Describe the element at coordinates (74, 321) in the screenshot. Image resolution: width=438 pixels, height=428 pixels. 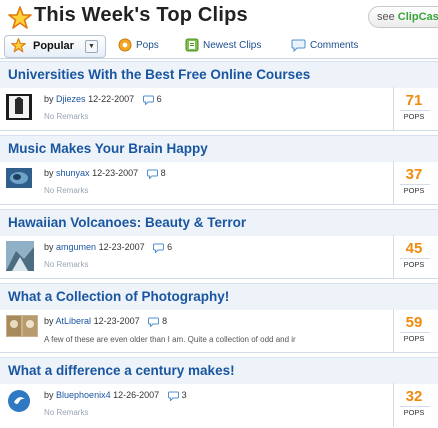
I see `clip-user-link: AtLiberal` at that location.